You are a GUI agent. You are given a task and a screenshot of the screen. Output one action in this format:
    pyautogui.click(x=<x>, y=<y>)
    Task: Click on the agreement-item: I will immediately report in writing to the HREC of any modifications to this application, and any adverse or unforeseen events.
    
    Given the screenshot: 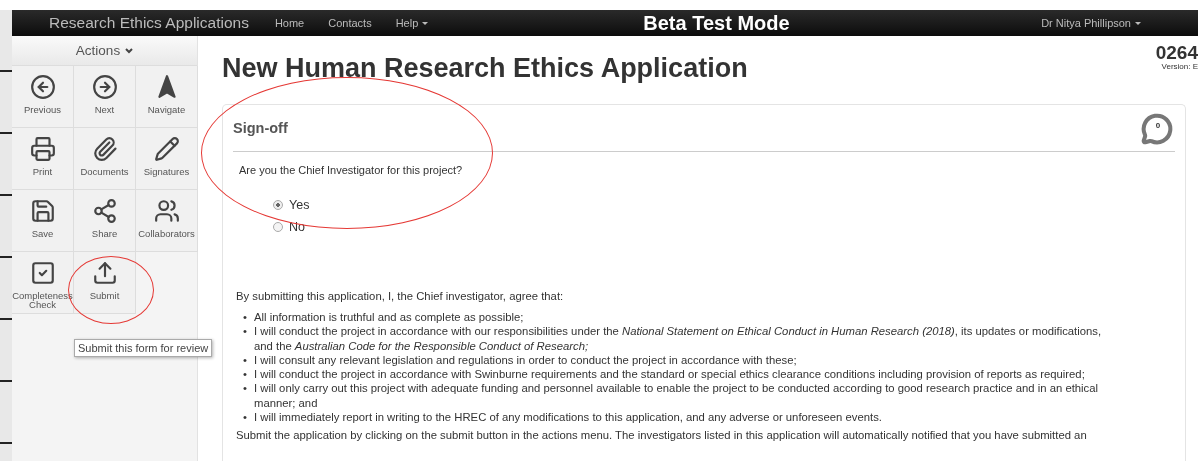 What is the action you would take?
    pyautogui.click(x=568, y=417)
    